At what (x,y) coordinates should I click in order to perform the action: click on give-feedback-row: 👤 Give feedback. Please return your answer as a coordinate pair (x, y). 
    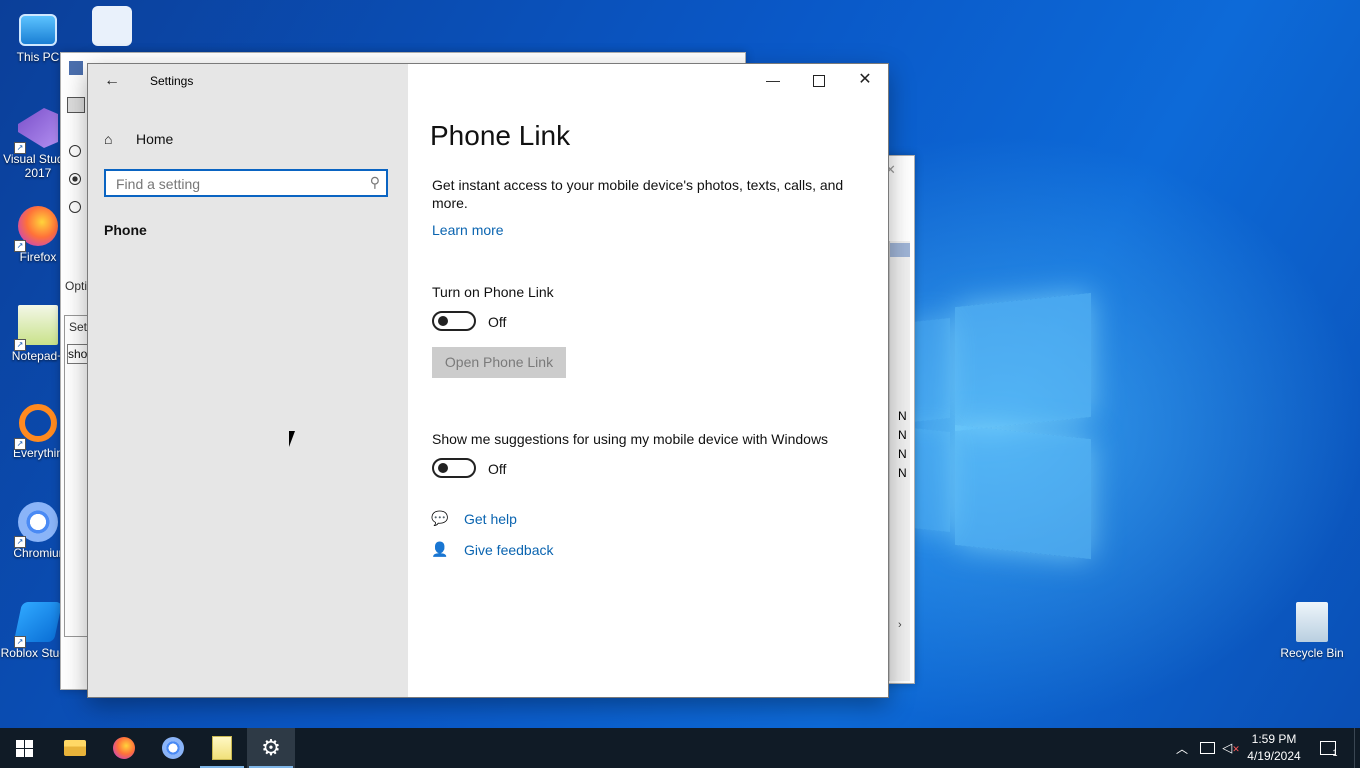
    Looking at the image, I should click on (492, 549).